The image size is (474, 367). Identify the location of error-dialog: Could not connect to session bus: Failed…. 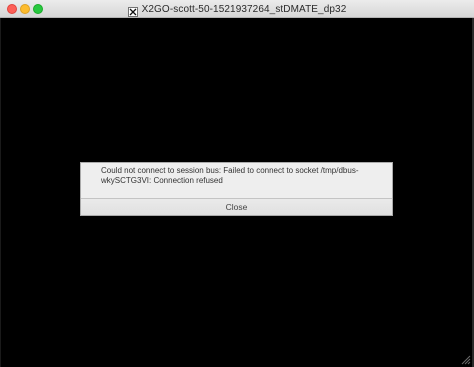
(236, 189).